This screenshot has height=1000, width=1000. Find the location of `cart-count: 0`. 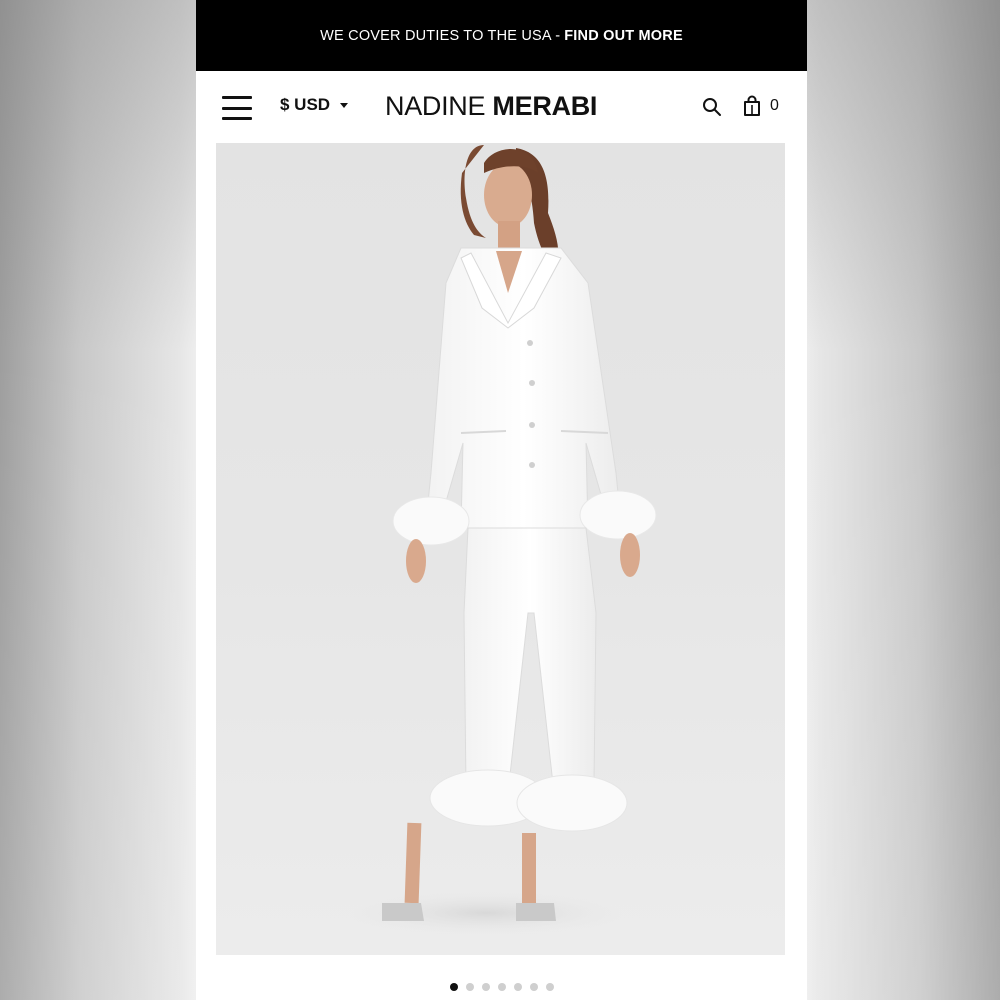

cart-count: 0 is located at coordinates (774, 105).